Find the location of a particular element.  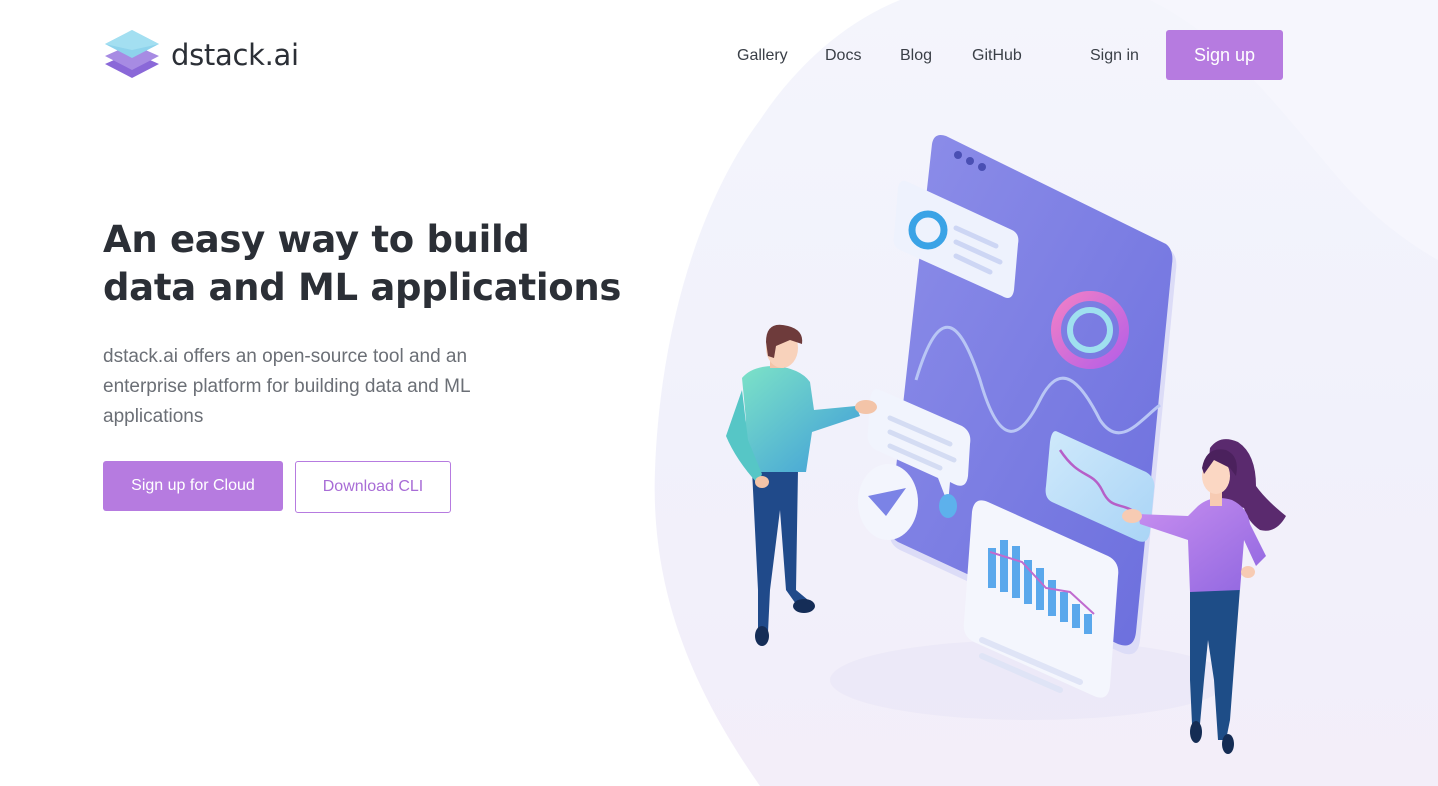

logo-text: dstack.ai is located at coordinates (235, 55).